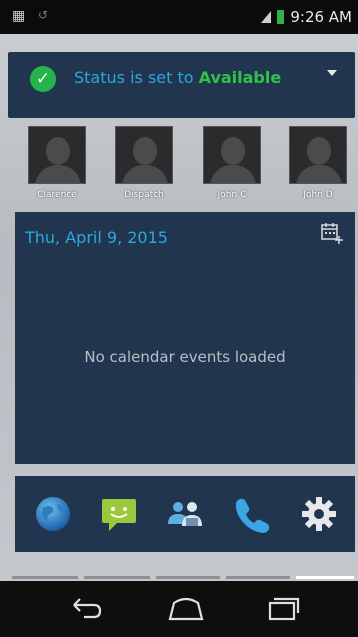 This screenshot has width=358, height=637. What do you see at coordinates (282, 609) in the screenshot?
I see `recents-icon` at bounding box center [282, 609].